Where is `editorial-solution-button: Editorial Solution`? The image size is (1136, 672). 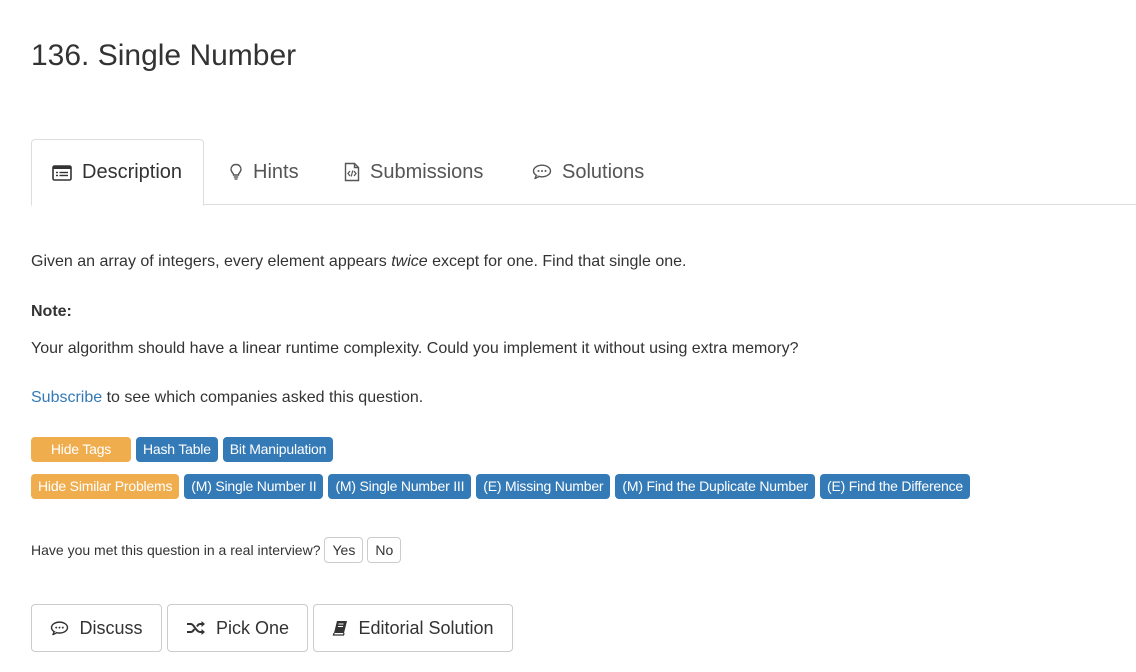 editorial-solution-button: Editorial Solution is located at coordinates (413, 628).